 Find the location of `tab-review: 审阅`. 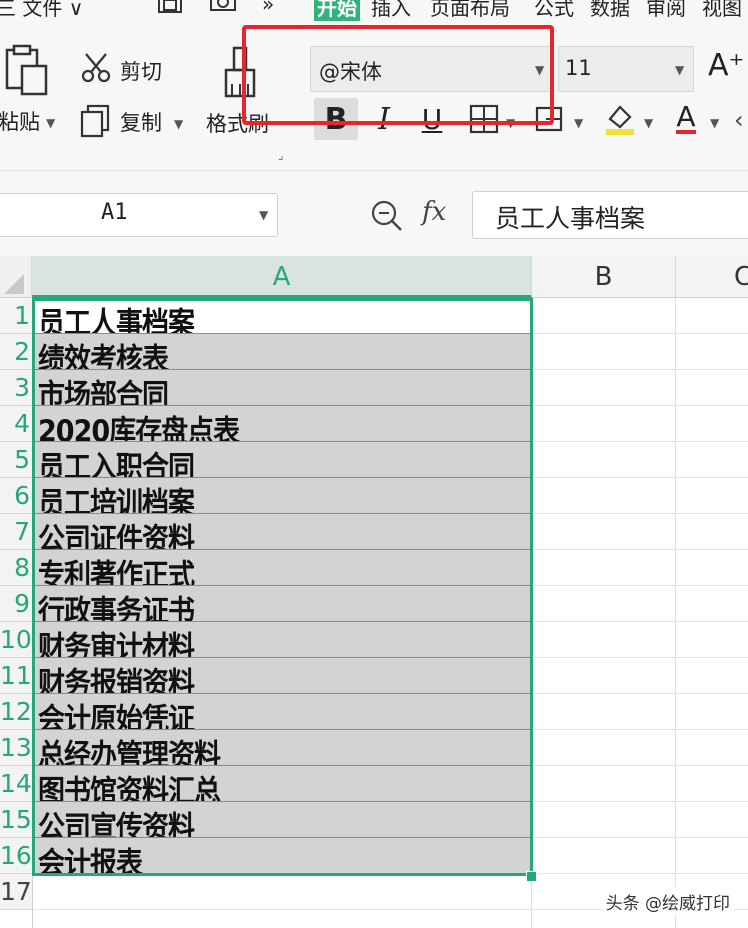

tab-review: 审阅 is located at coordinates (666, 10).